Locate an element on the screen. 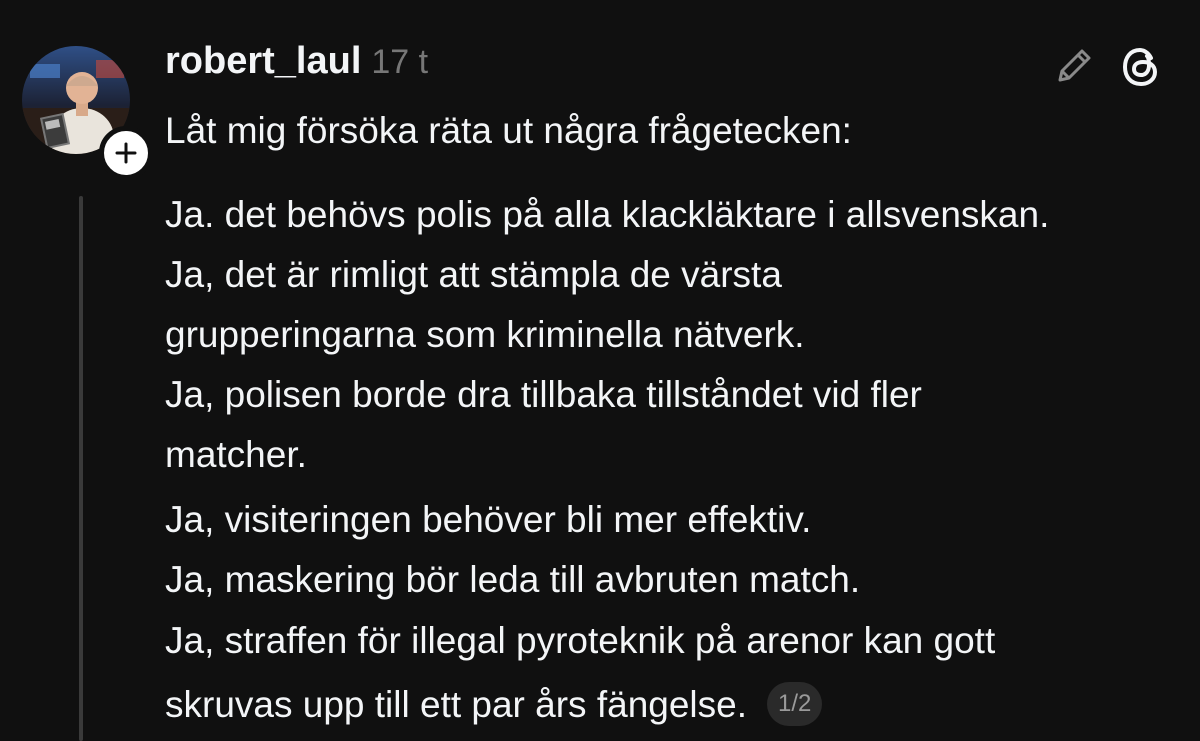 This screenshot has width=1200, height=741. post-header: robert_laul 17 t is located at coordinates (296, 67).